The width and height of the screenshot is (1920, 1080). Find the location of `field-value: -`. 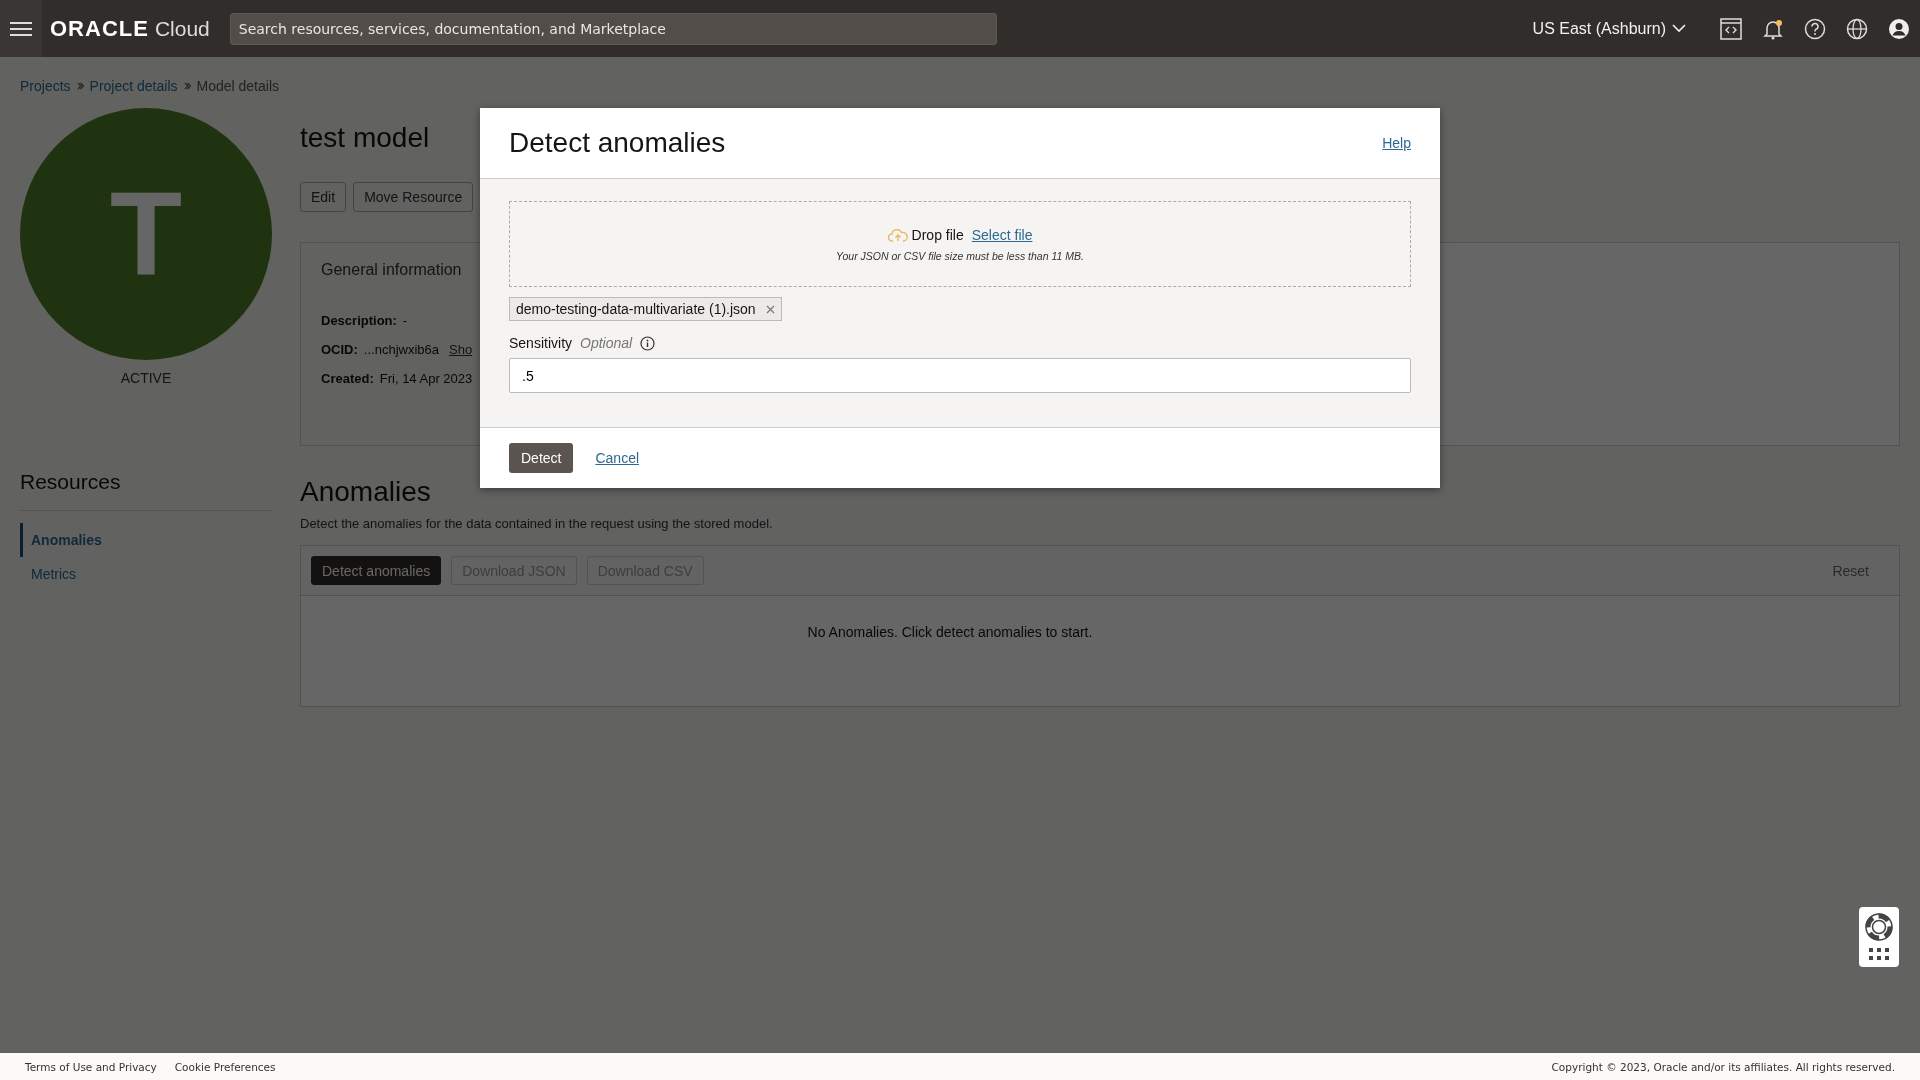

field-value: - is located at coordinates (405, 320).